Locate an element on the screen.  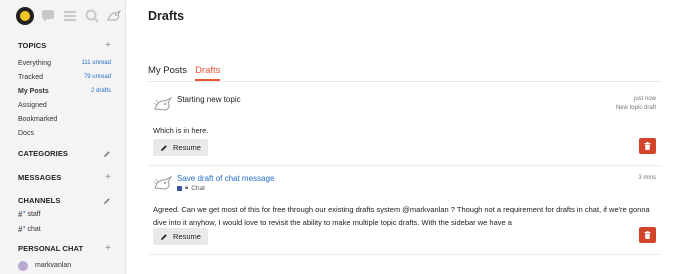
personal-chat-header: PERSONAL CHAT is located at coordinates (50, 248).